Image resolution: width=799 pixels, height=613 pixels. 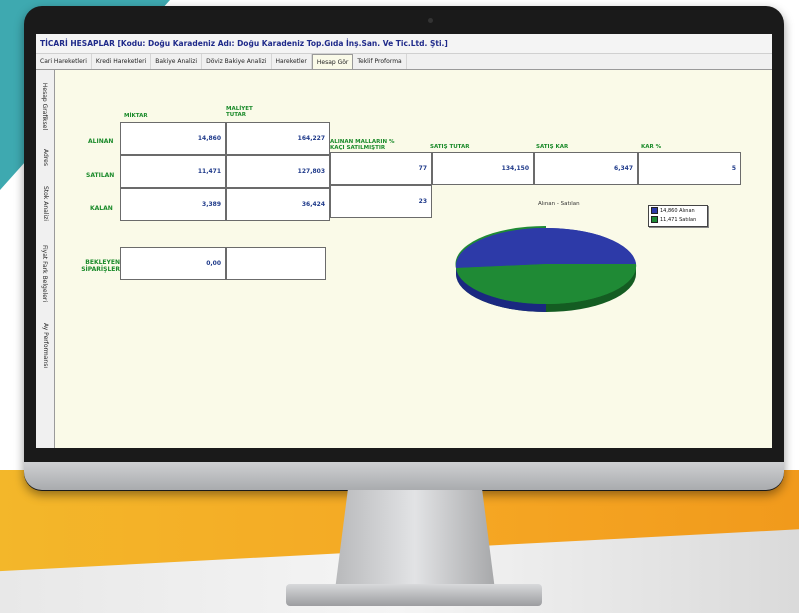 What do you see at coordinates (100, 266) in the screenshot?
I see `row-label-bekleyen-siparisler: BEKLEYEN SİPARİŞLER` at bounding box center [100, 266].